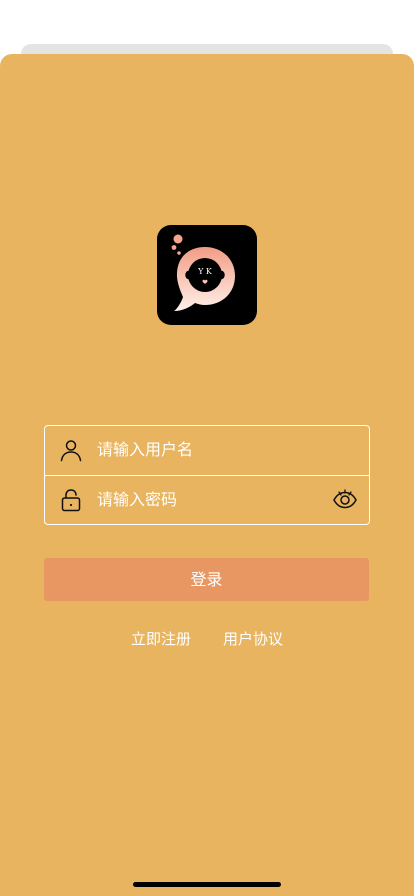  I want to click on app-logo-graphic: Y K, so click(203, 272).